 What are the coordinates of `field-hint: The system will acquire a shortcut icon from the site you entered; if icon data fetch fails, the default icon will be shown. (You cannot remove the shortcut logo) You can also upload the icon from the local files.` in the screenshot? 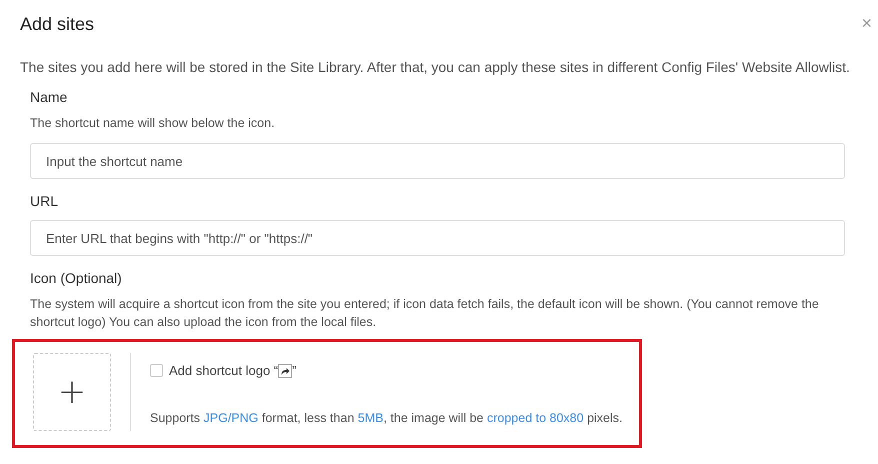 It's located at (425, 313).